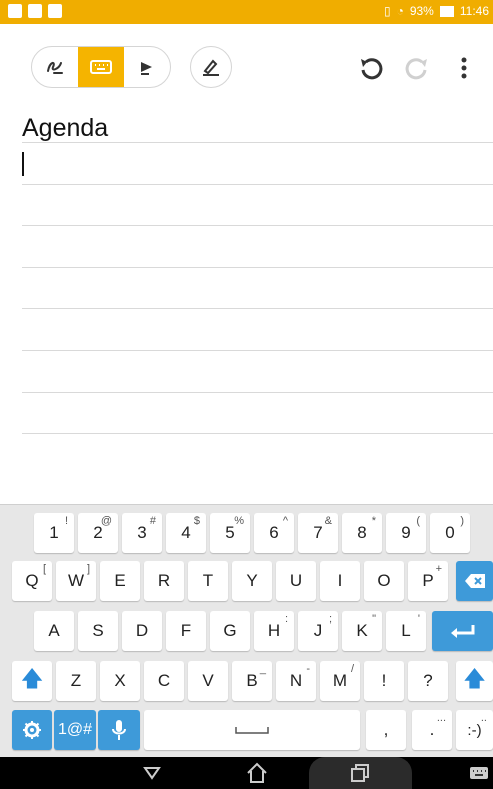 This screenshot has width=493, height=789. What do you see at coordinates (246, 12) in the screenshot?
I see `status-bar: ▯ ◔ 93% 11:46` at bounding box center [246, 12].